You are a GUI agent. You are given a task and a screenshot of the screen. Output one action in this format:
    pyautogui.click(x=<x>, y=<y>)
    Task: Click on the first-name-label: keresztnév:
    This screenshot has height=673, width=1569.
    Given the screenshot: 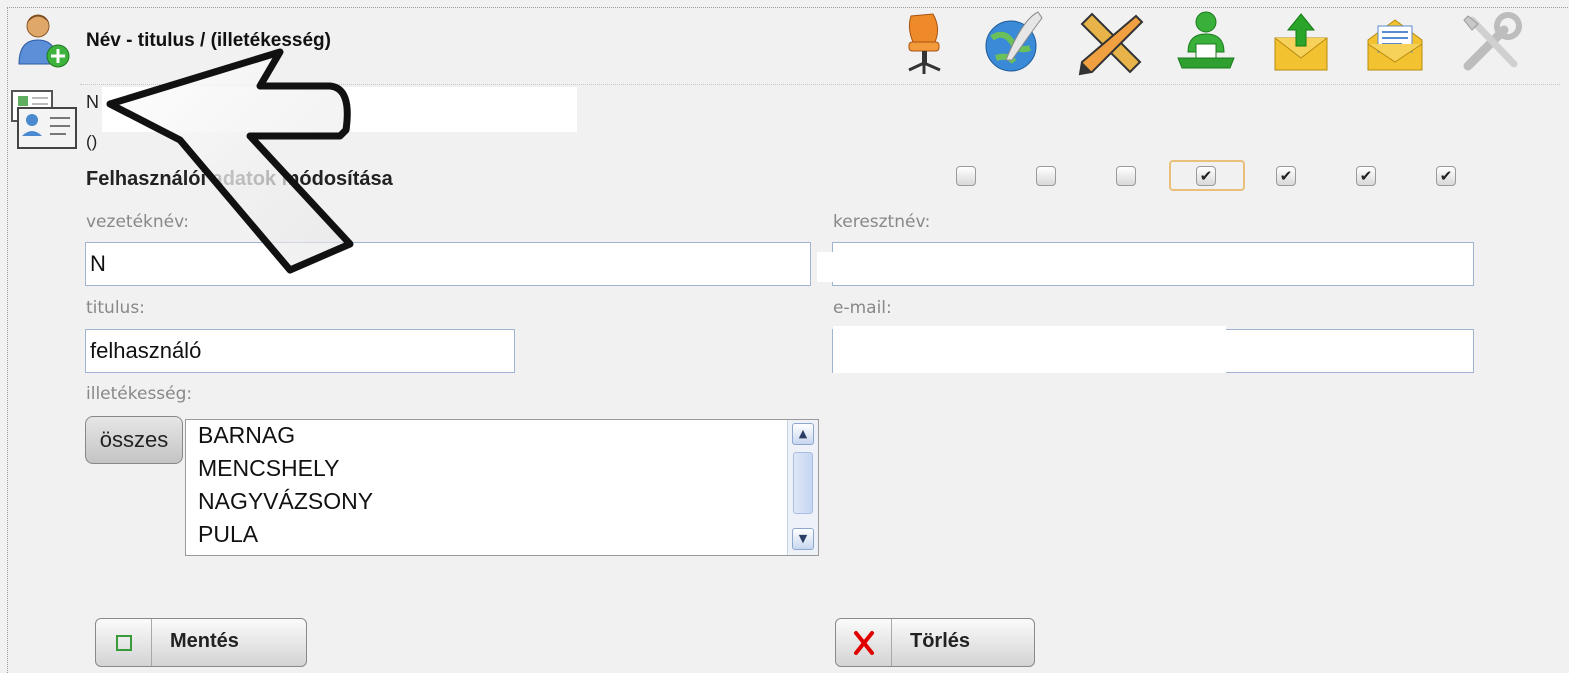 What is the action you would take?
    pyautogui.click(x=882, y=222)
    